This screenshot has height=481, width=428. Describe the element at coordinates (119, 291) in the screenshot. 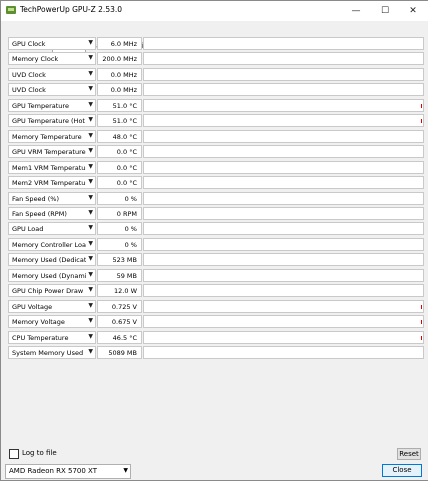

I see `sensor-value-box: 12.0 W` at that location.